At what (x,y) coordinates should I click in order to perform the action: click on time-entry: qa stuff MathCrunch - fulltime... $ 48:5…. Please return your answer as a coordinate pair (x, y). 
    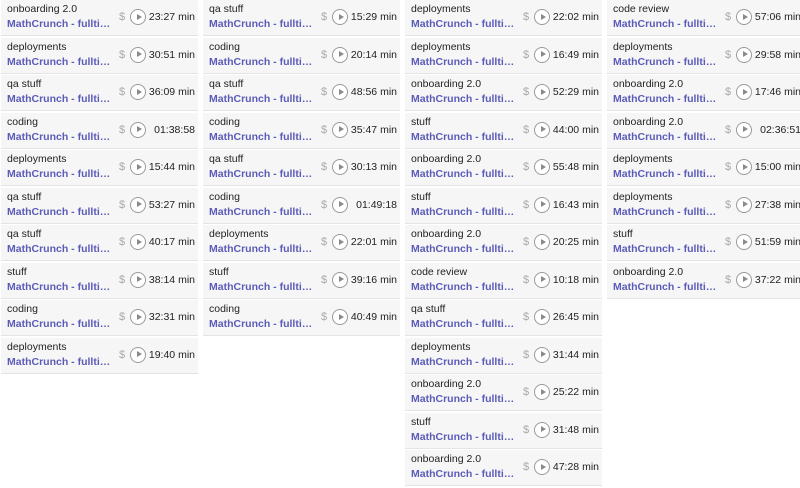
    Looking at the image, I should click on (301, 93).